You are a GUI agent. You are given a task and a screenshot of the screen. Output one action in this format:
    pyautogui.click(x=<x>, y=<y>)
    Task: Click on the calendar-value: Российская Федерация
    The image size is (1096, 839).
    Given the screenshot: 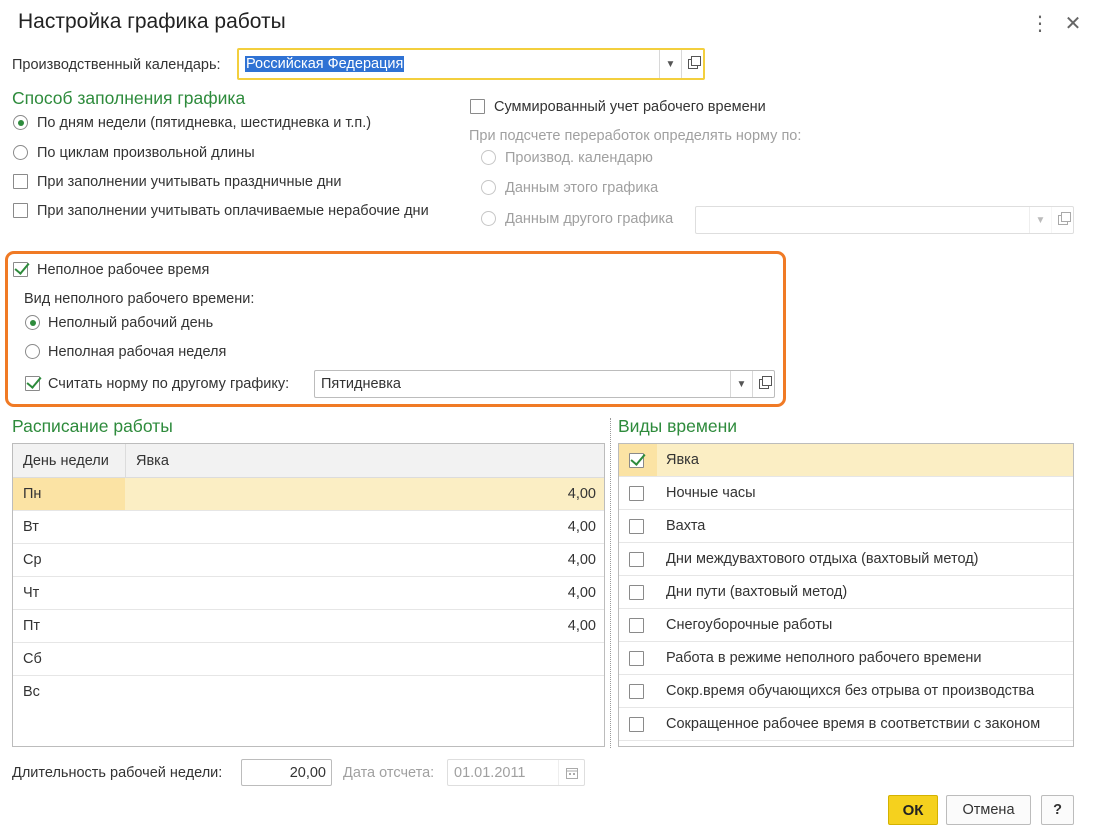 What is the action you would take?
    pyautogui.click(x=325, y=64)
    